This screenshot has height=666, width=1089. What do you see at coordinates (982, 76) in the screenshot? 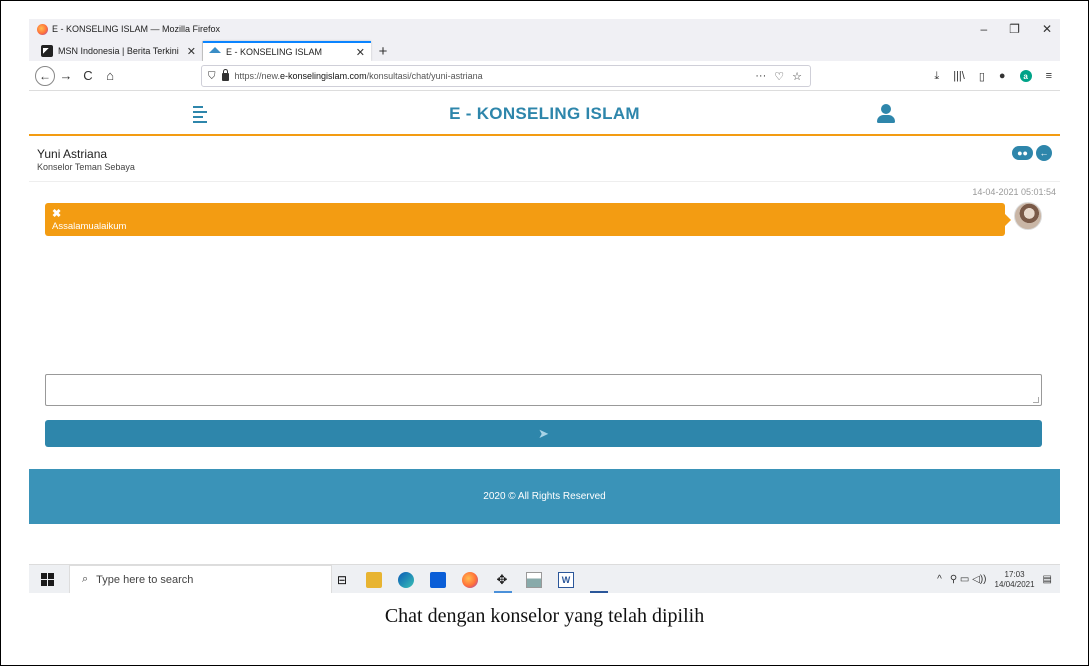
I see `sidebar-icon: ▯` at bounding box center [982, 76].